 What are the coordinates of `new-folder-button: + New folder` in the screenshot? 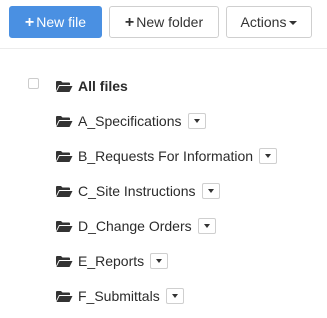 It's located at (164, 22).